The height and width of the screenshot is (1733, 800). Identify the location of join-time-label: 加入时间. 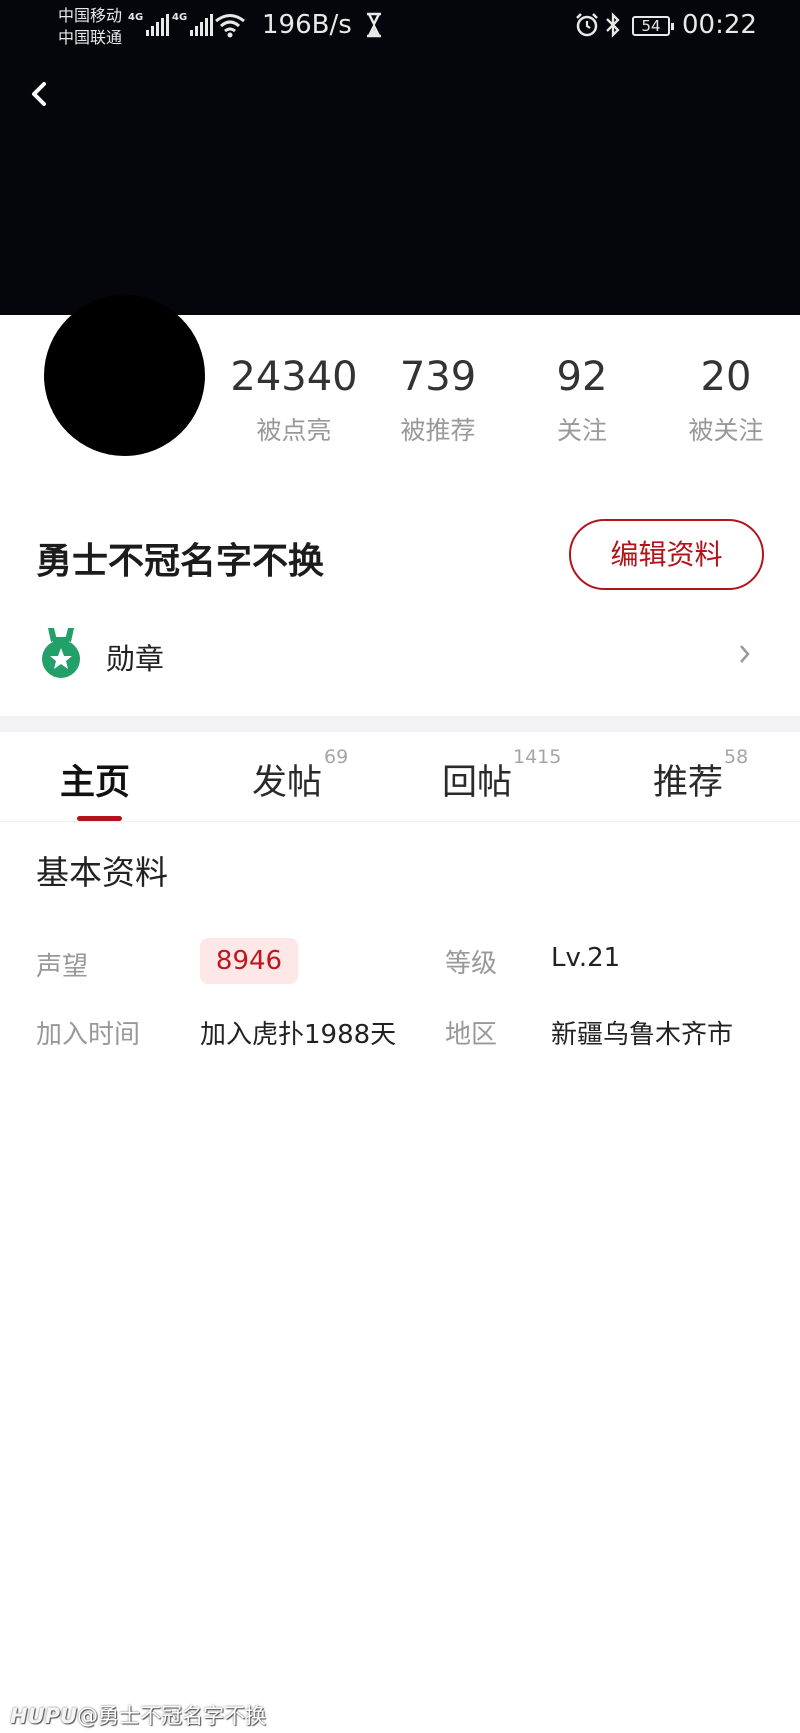
(88, 1035).